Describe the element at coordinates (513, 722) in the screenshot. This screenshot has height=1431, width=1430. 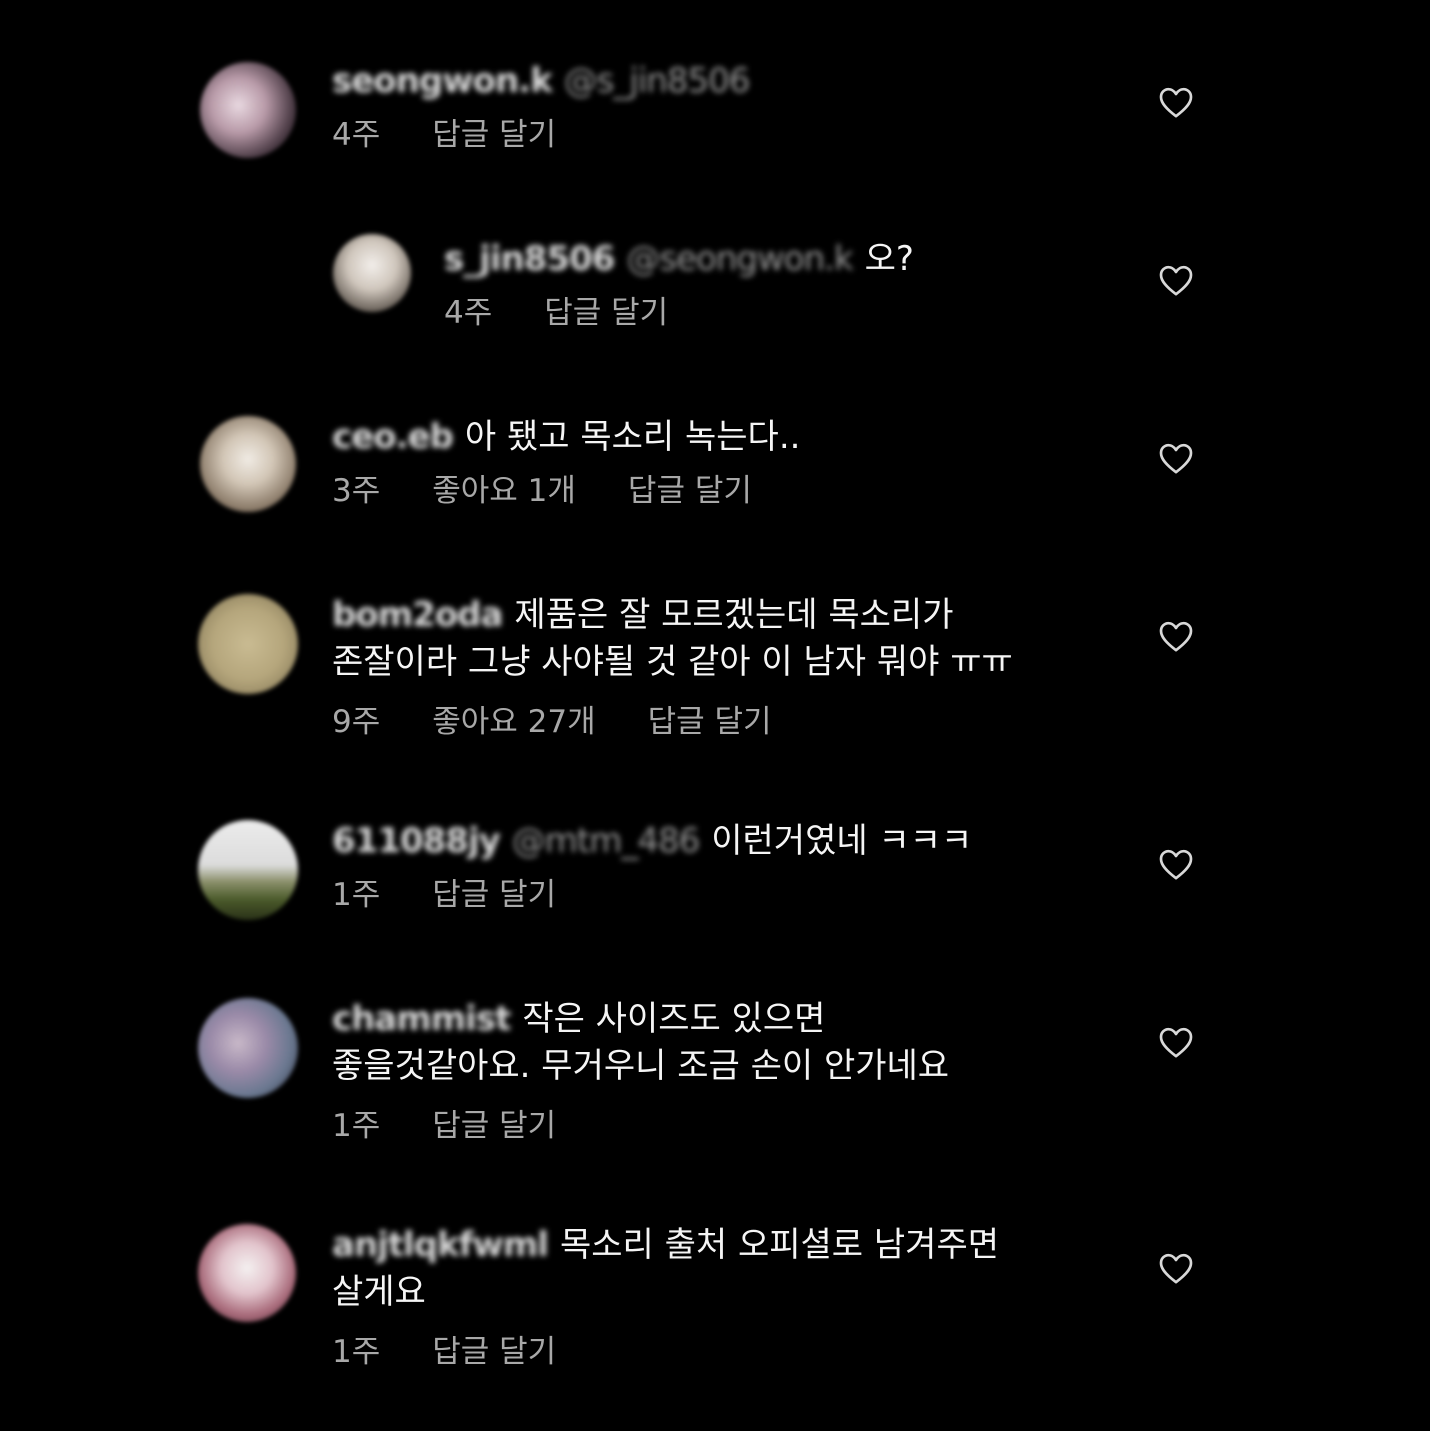
I see `like-count: 좋아요 27개` at that location.